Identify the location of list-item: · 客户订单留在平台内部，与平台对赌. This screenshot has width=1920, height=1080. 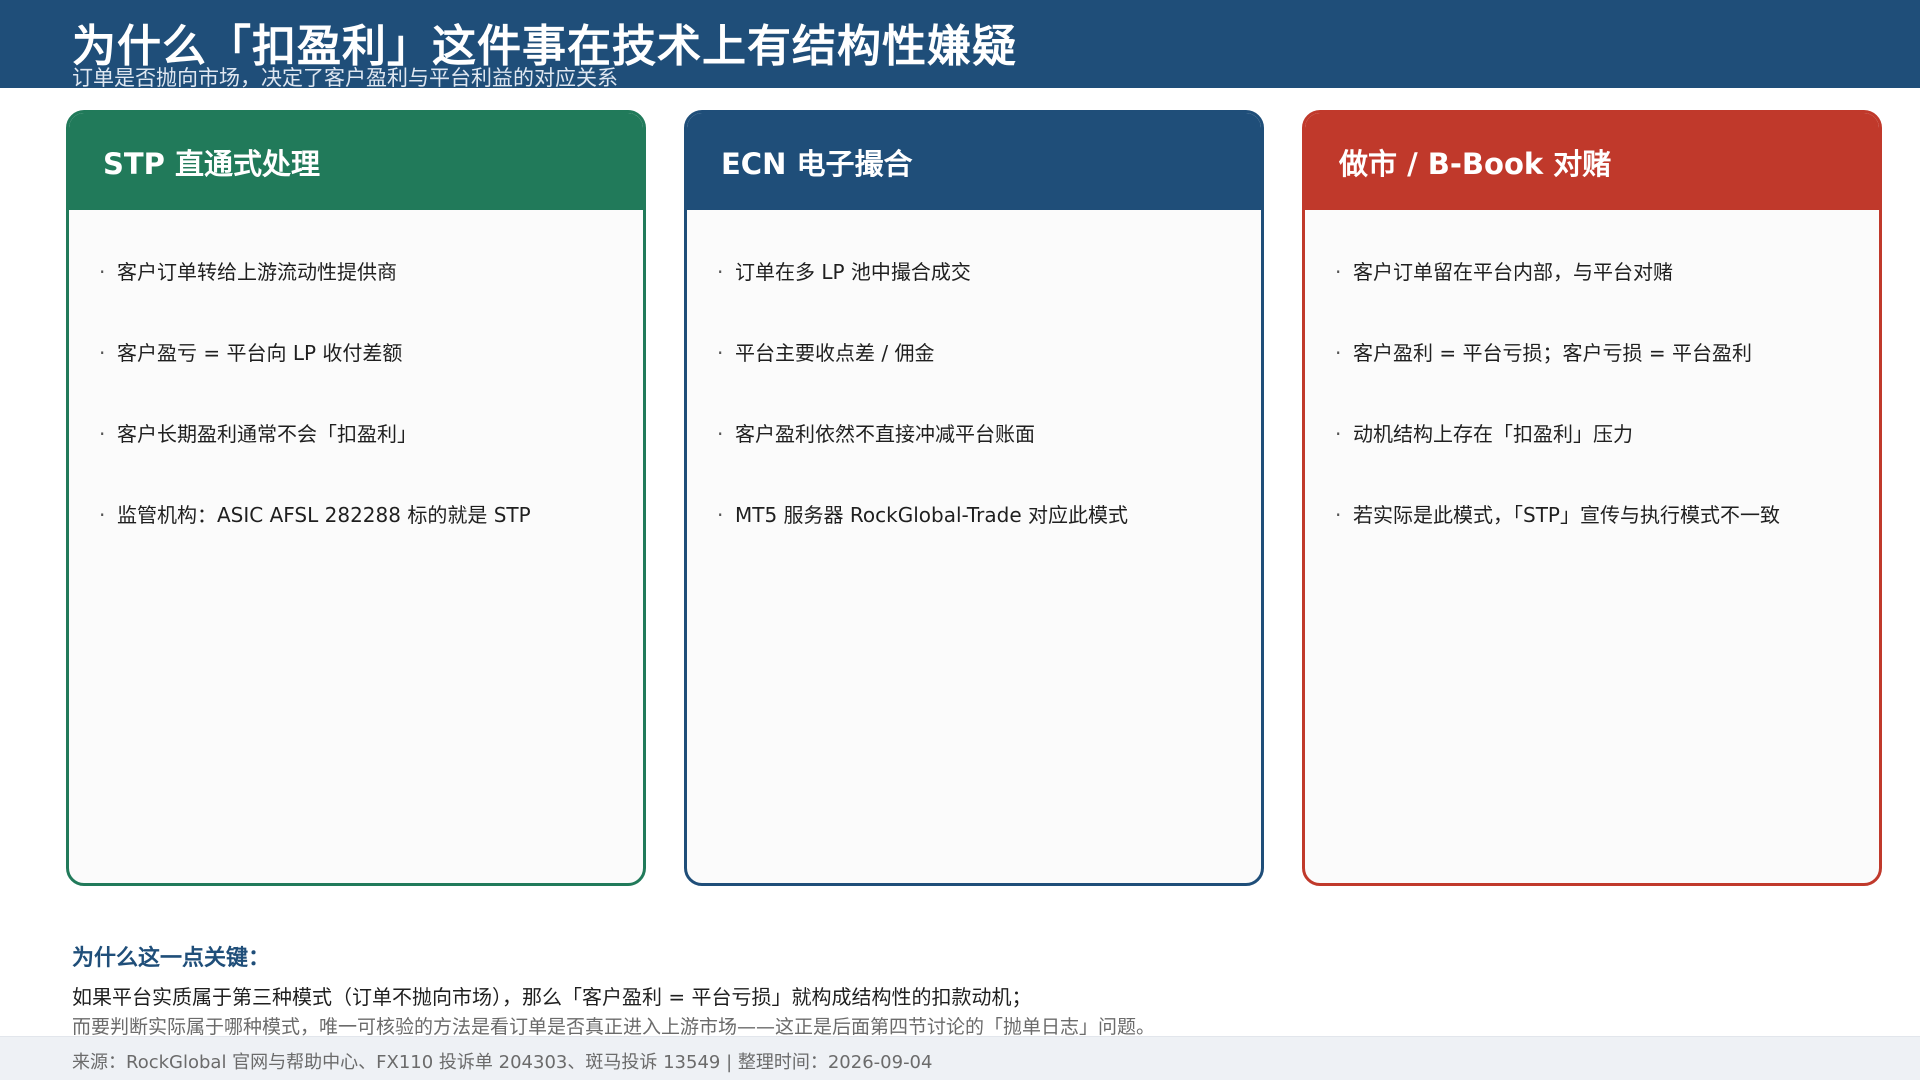
(1597, 298).